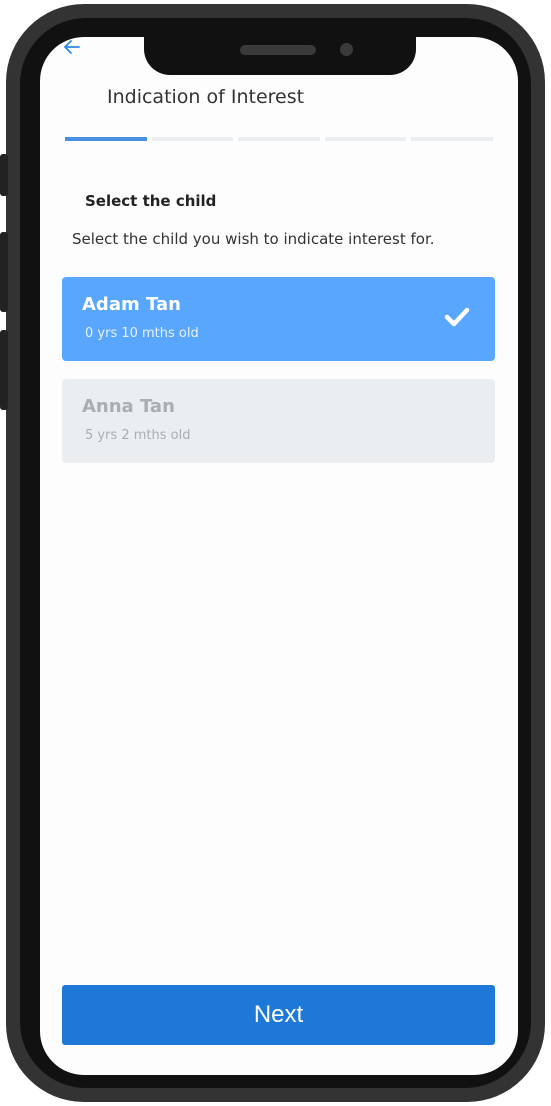  Describe the element at coordinates (278, 319) in the screenshot. I see `child-card-adam-tan: Adam Tan 0 yrs 10 mths old` at that location.